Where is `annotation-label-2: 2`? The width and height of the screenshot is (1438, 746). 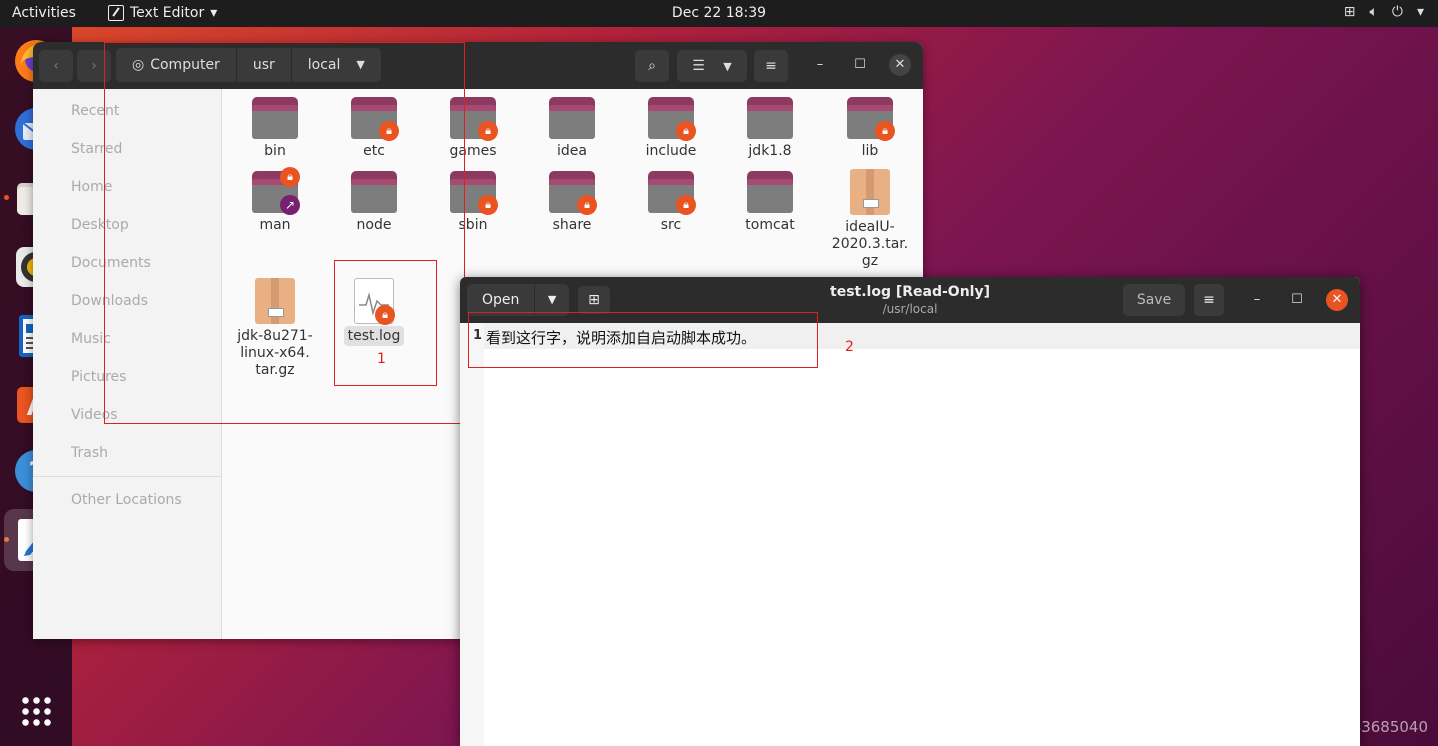 annotation-label-2: 2 is located at coordinates (849, 347).